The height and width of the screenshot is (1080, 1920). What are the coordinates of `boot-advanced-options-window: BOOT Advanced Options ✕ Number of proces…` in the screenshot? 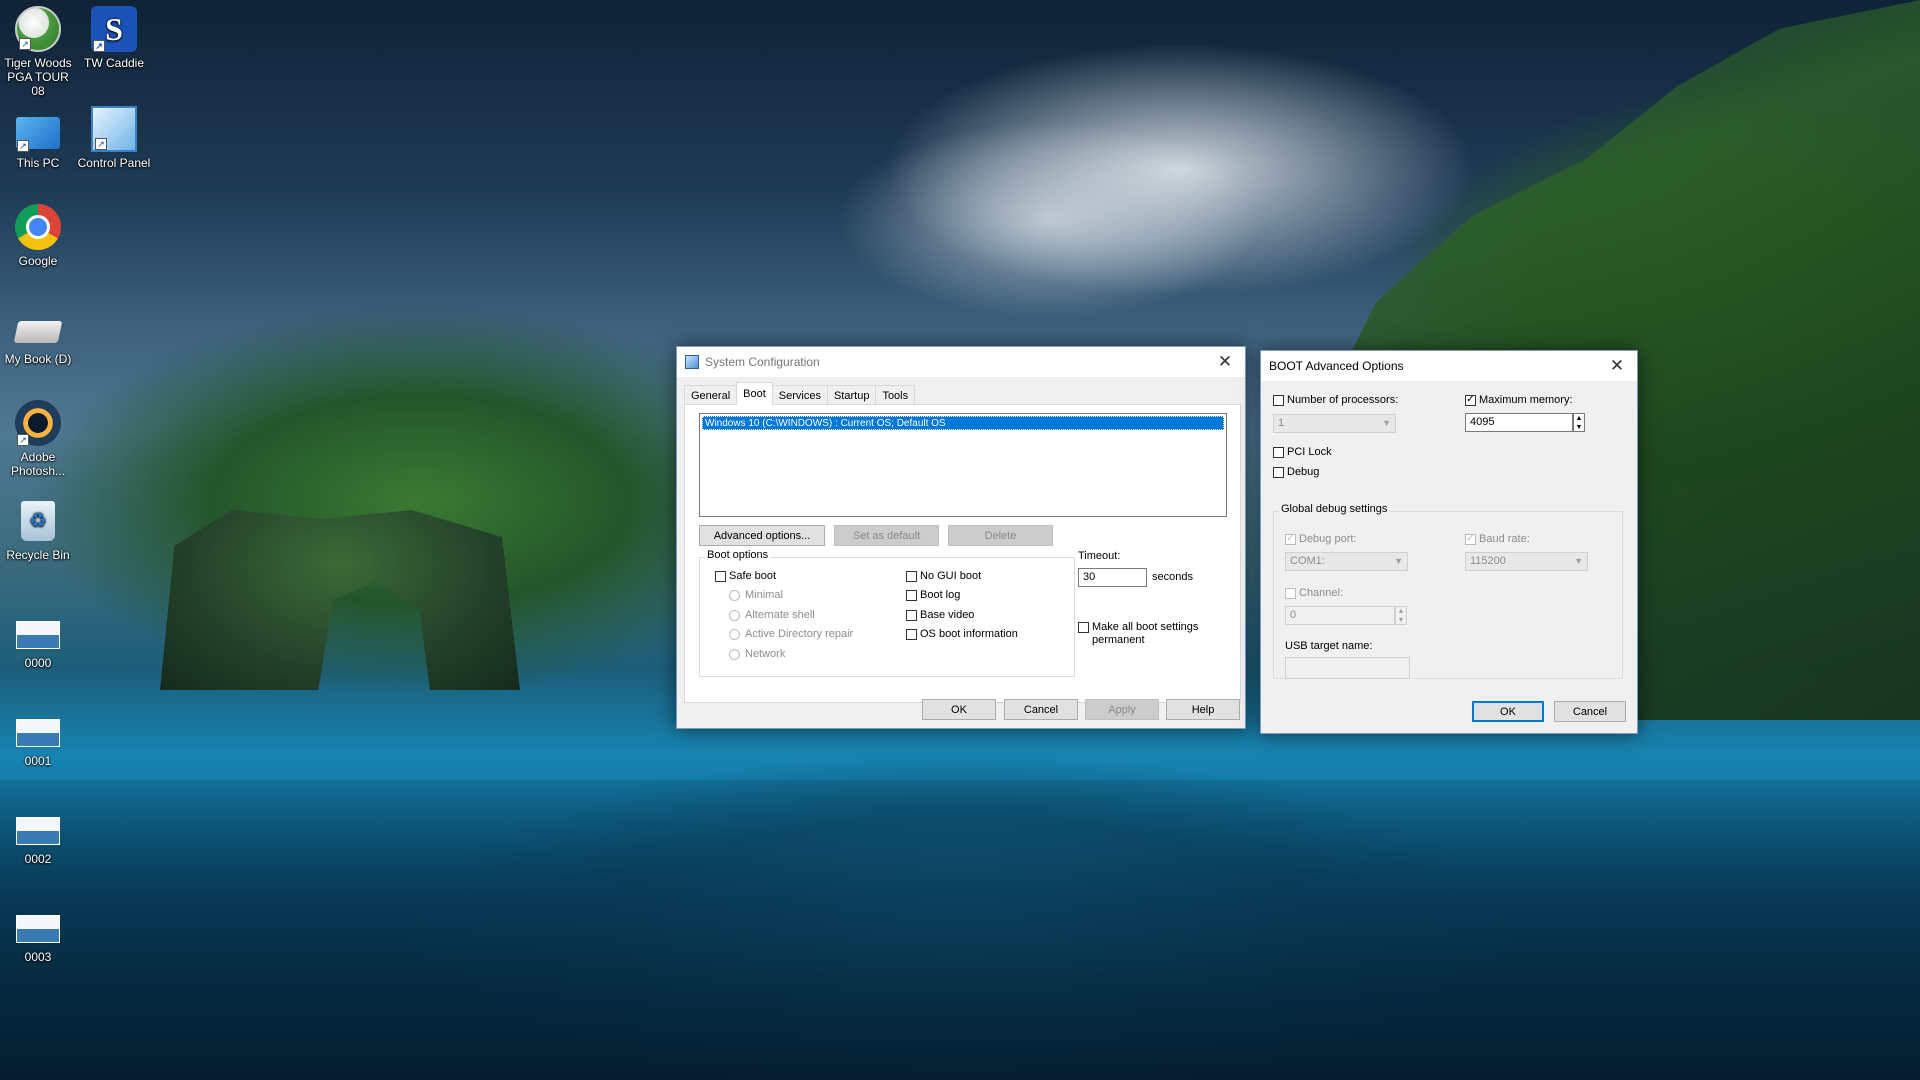 It's located at (1449, 542).